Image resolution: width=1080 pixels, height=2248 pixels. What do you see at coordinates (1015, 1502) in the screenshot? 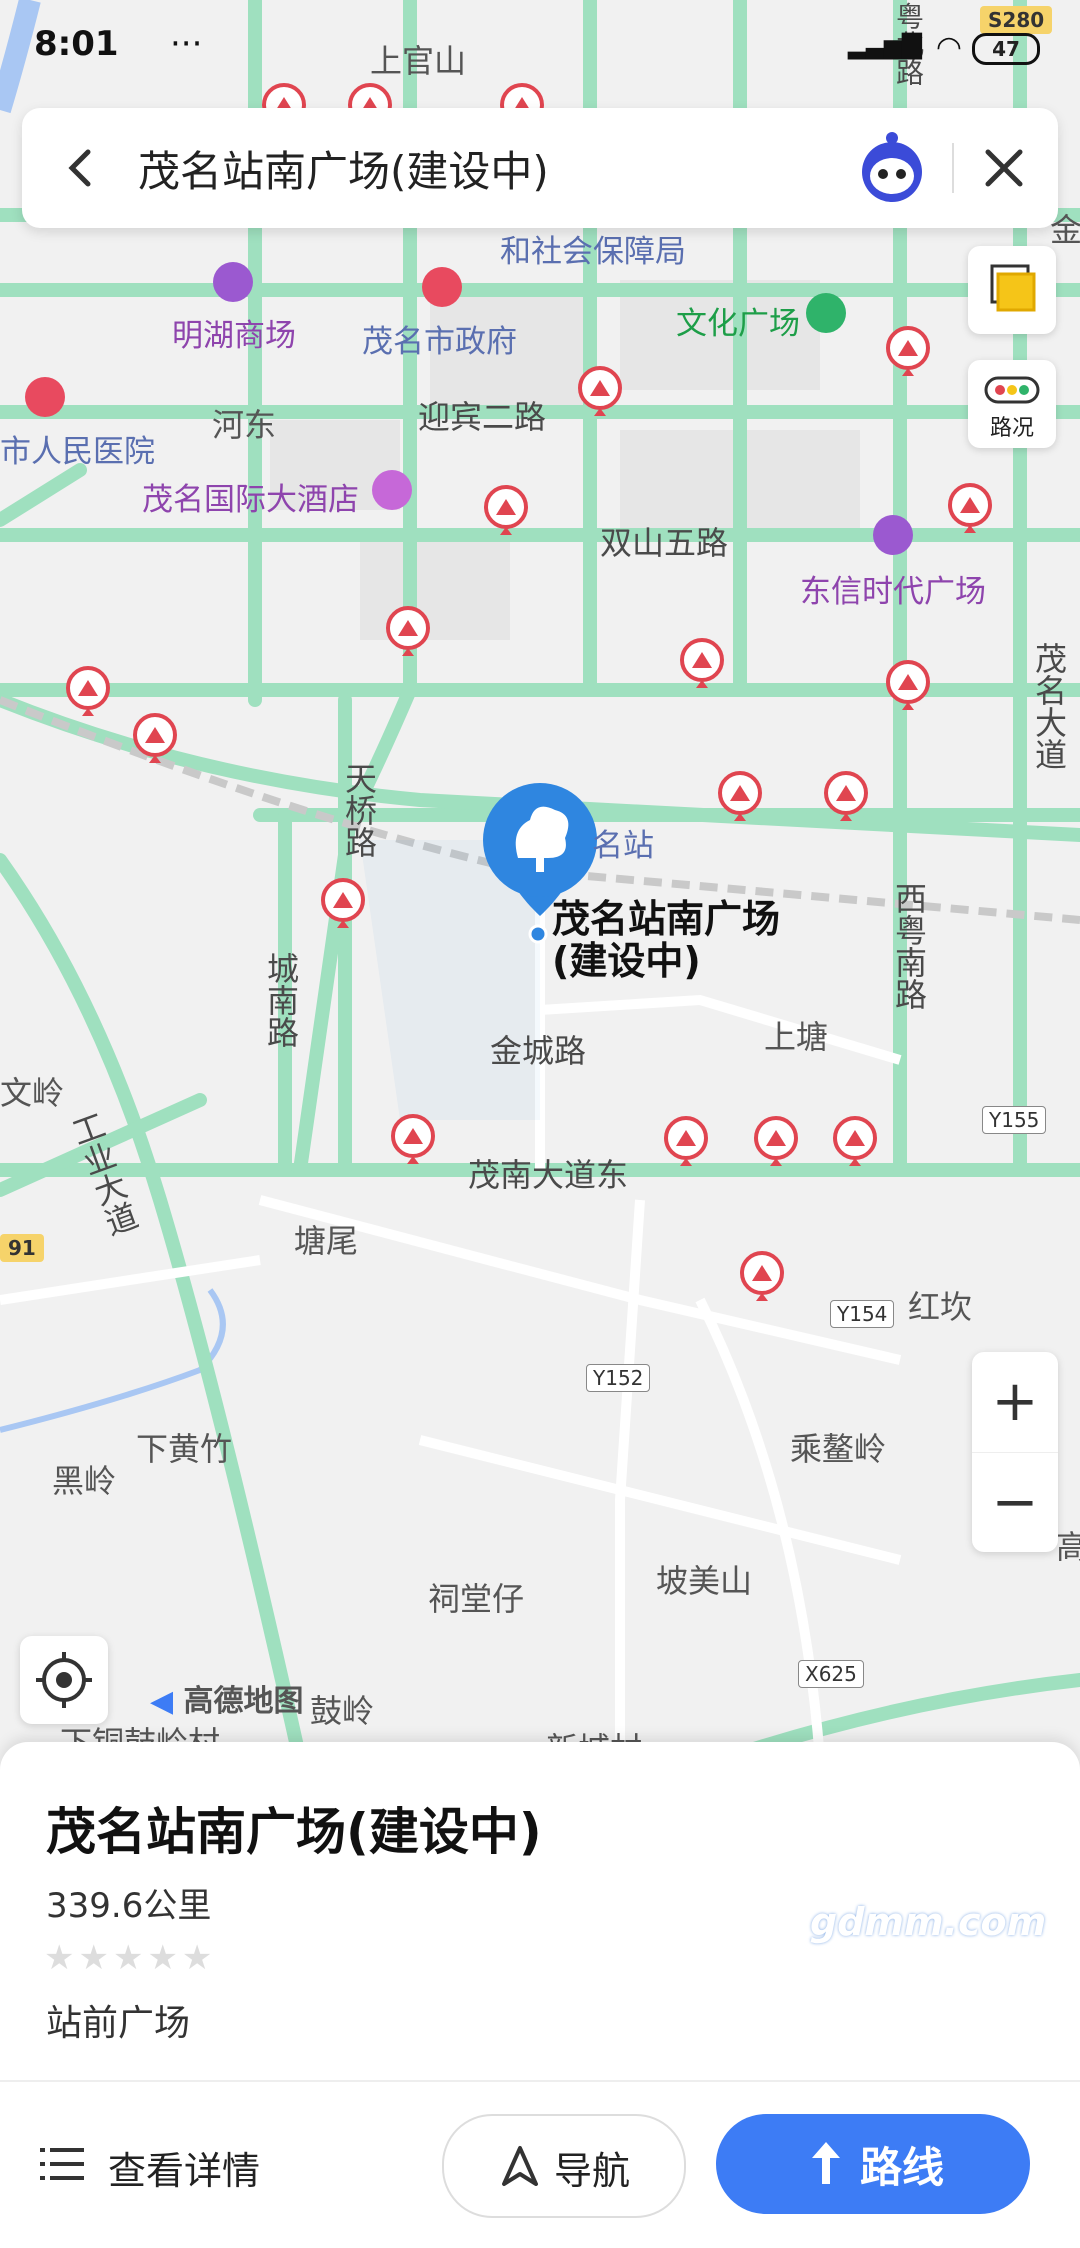
I see `zoom-out-button: −` at bounding box center [1015, 1502].